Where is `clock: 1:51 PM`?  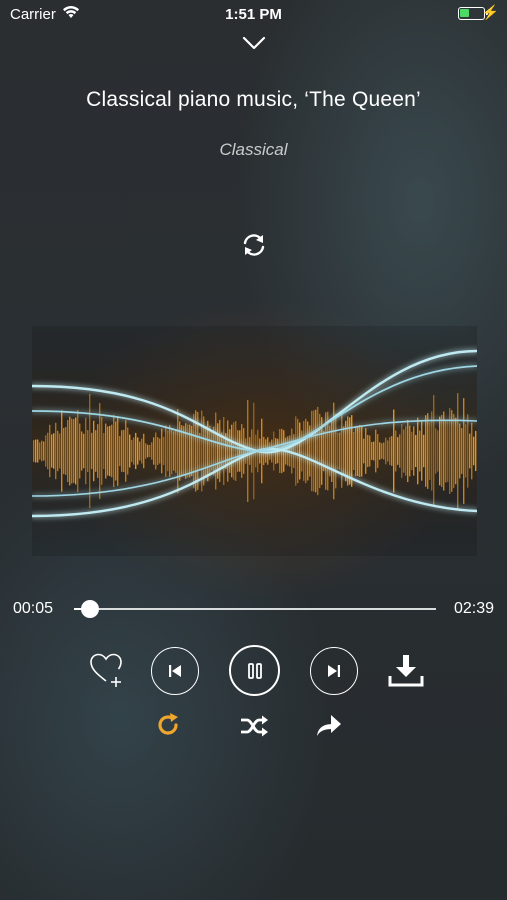
clock: 1:51 PM is located at coordinates (253, 14).